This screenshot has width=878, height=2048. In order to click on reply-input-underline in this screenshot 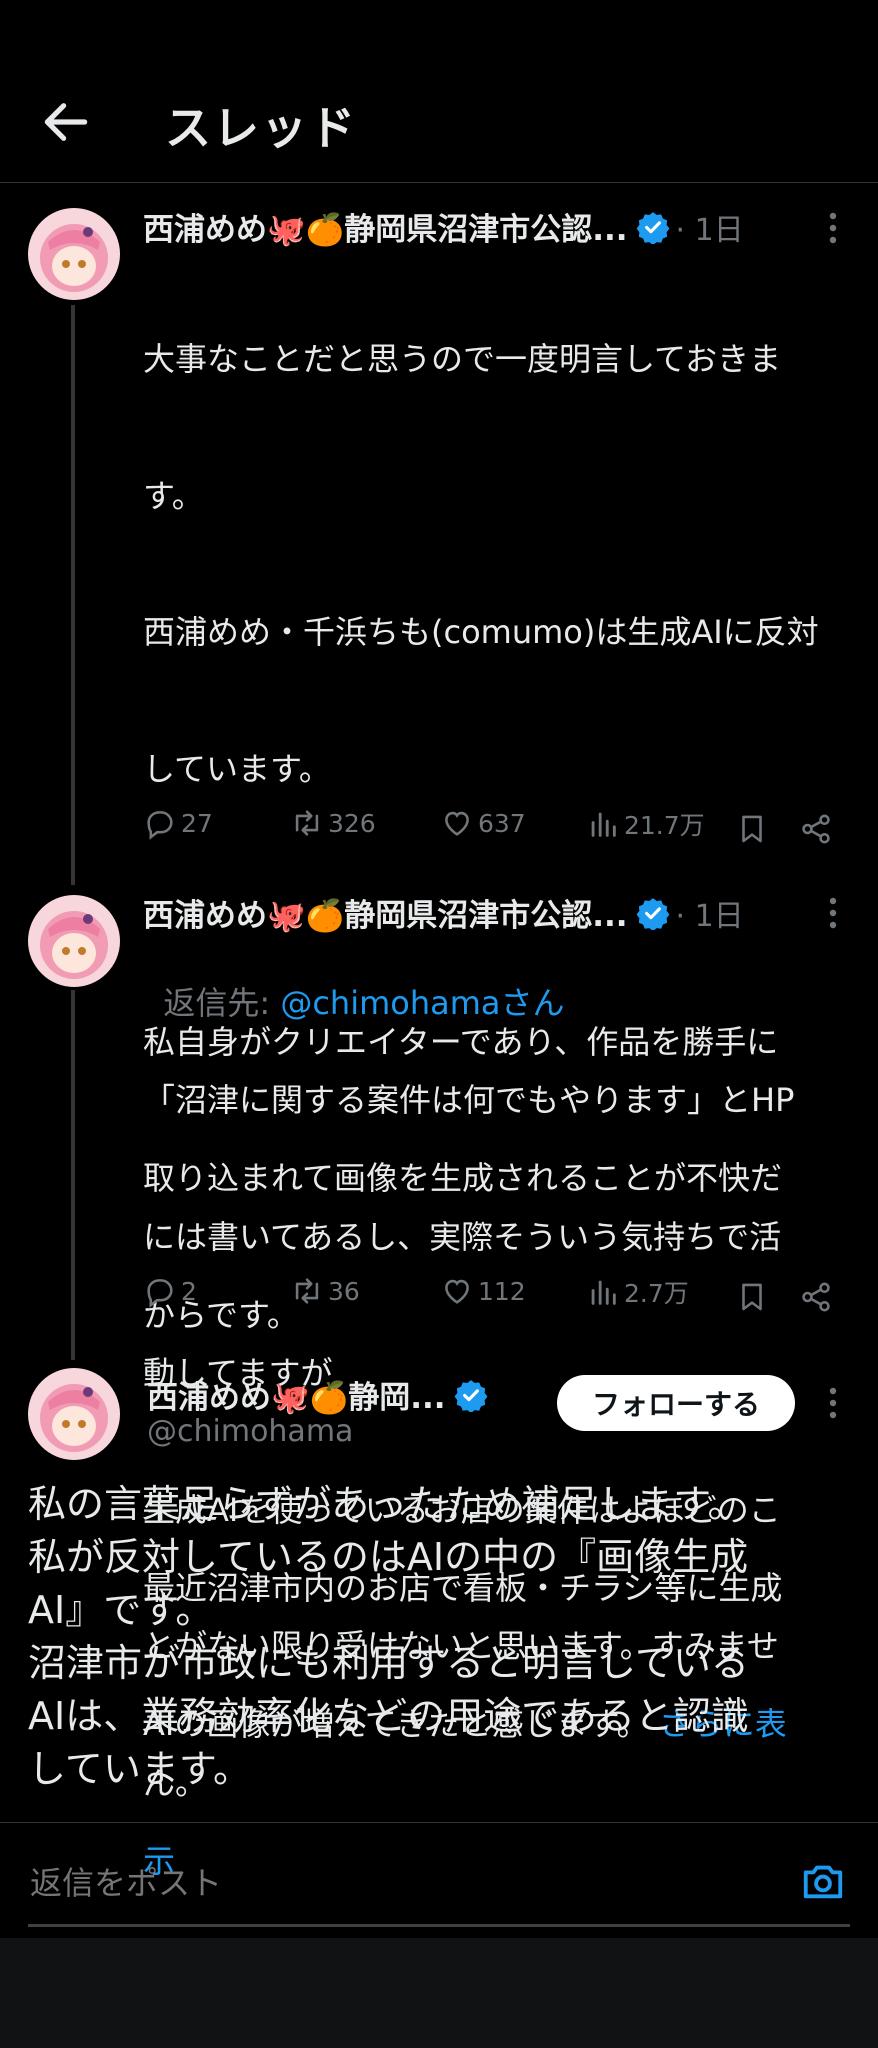, I will do `click(439, 1925)`.